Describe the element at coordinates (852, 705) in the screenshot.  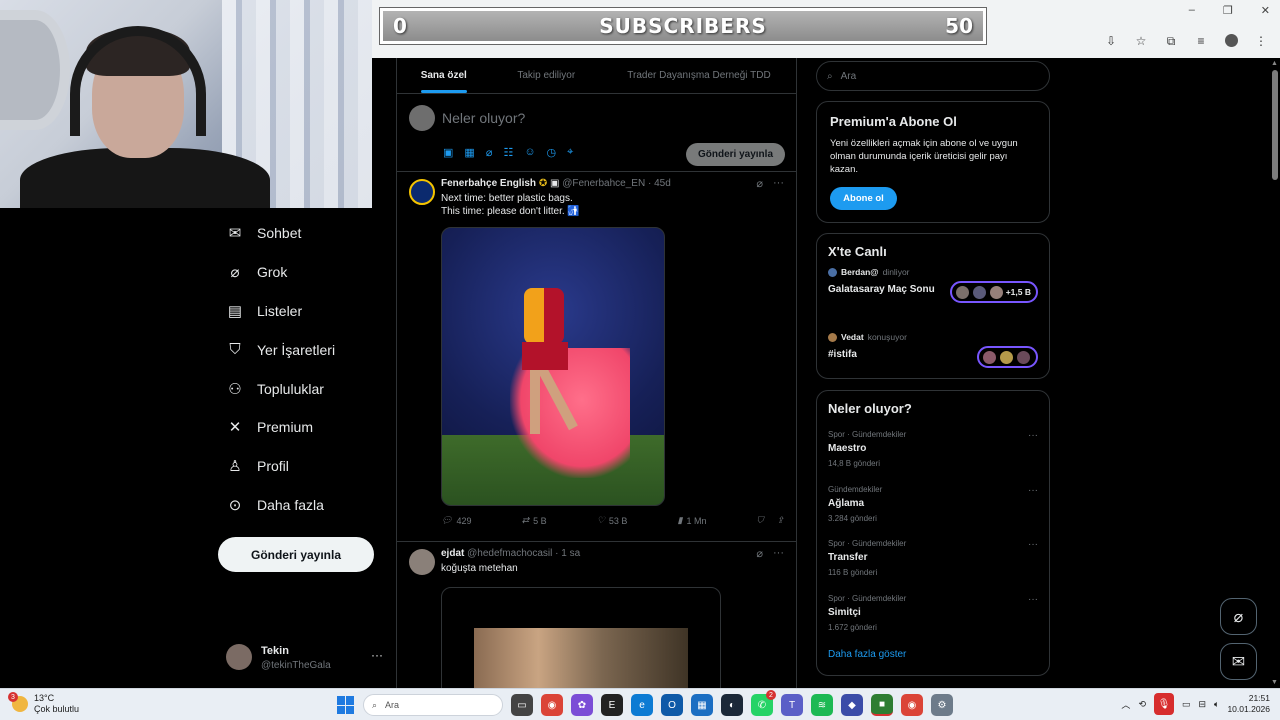
I see `app-icon: ◆` at that location.